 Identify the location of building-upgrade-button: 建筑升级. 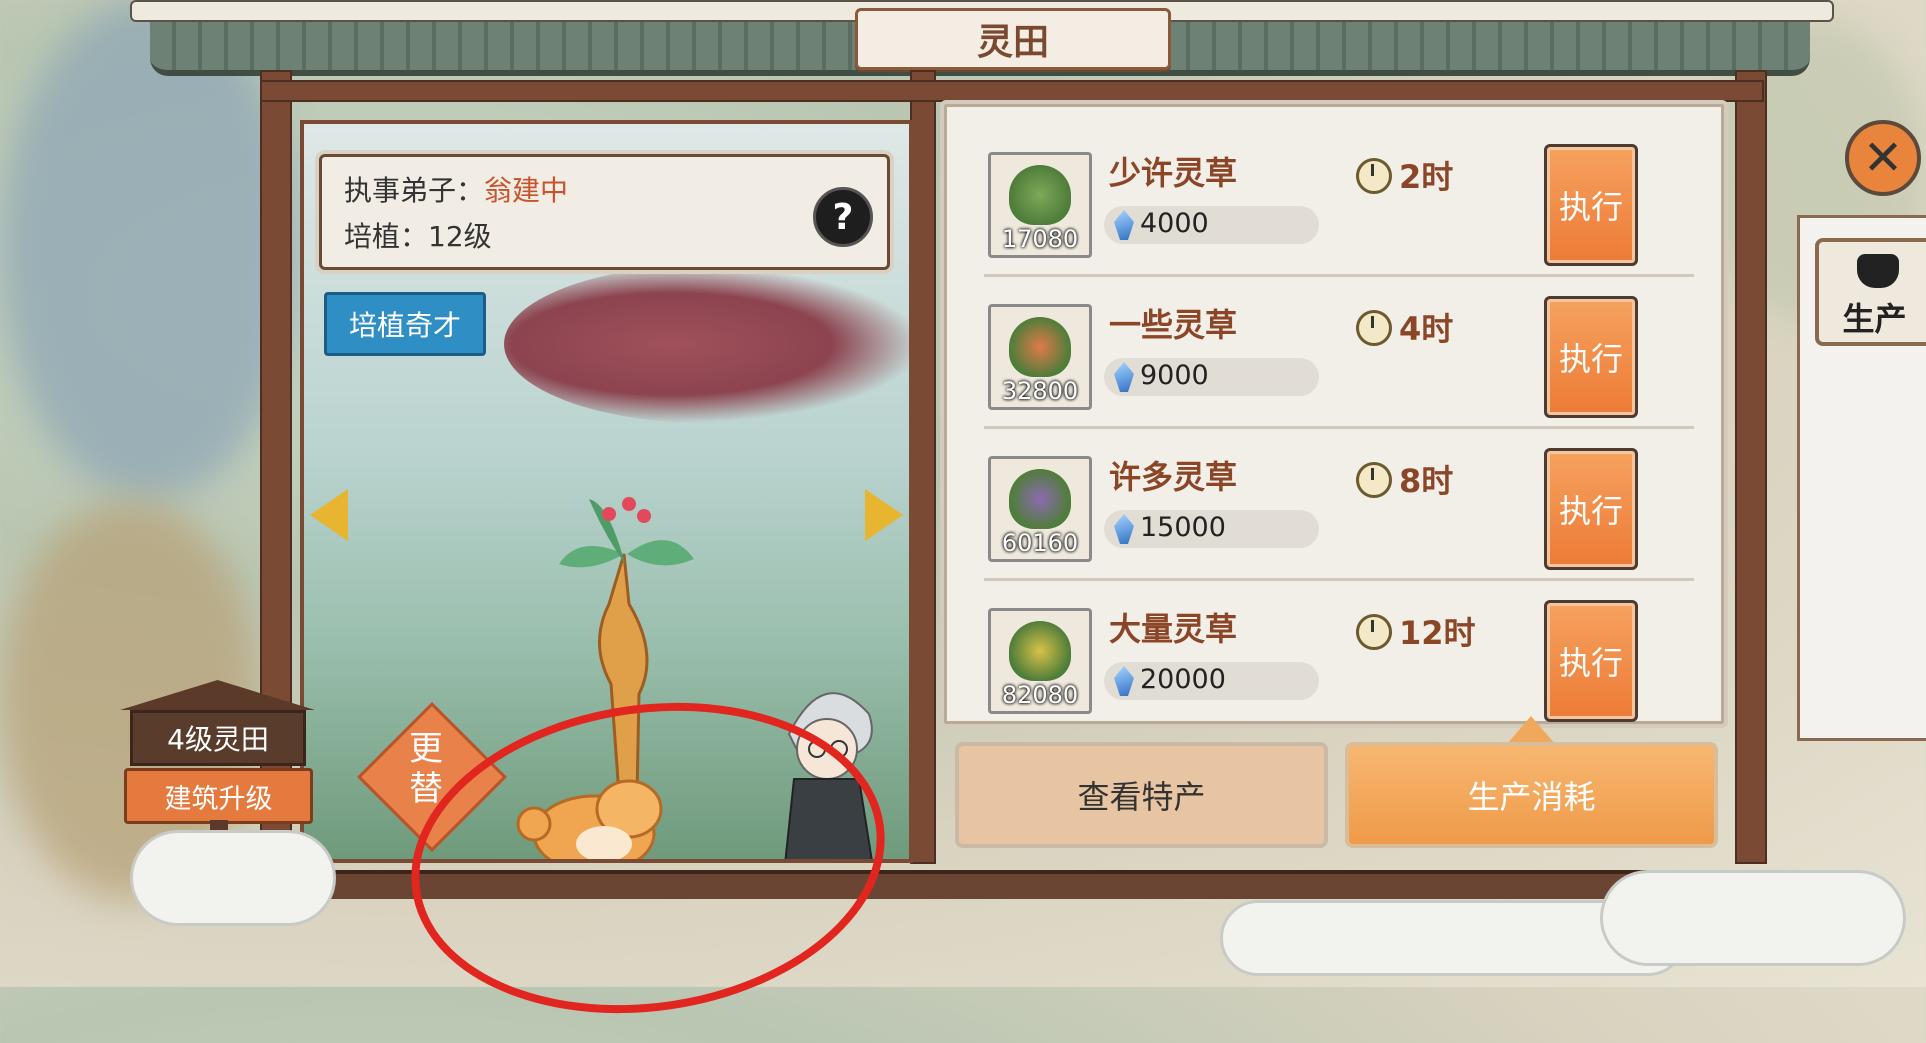
(218, 796).